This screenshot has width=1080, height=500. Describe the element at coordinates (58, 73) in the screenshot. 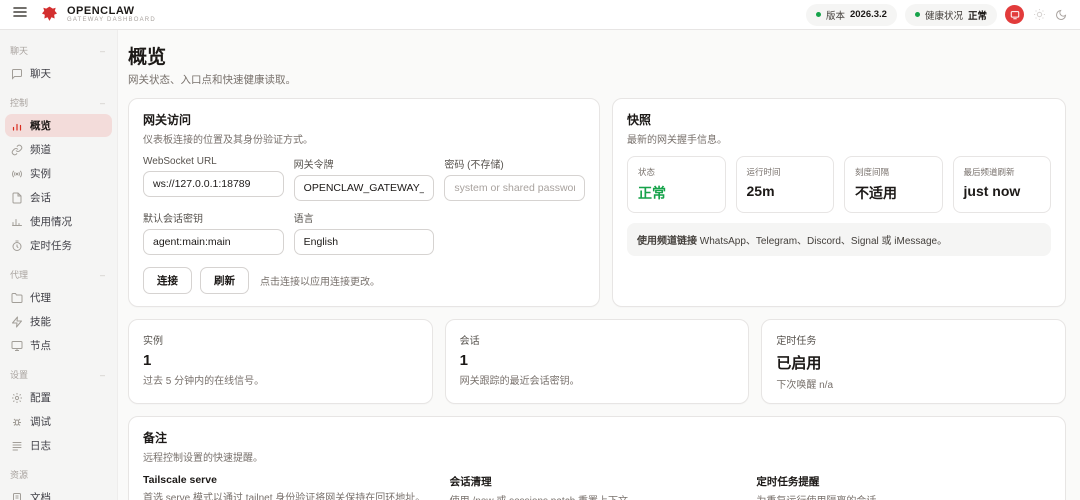

I see `sidebar-item-chat: 聊天` at that location.